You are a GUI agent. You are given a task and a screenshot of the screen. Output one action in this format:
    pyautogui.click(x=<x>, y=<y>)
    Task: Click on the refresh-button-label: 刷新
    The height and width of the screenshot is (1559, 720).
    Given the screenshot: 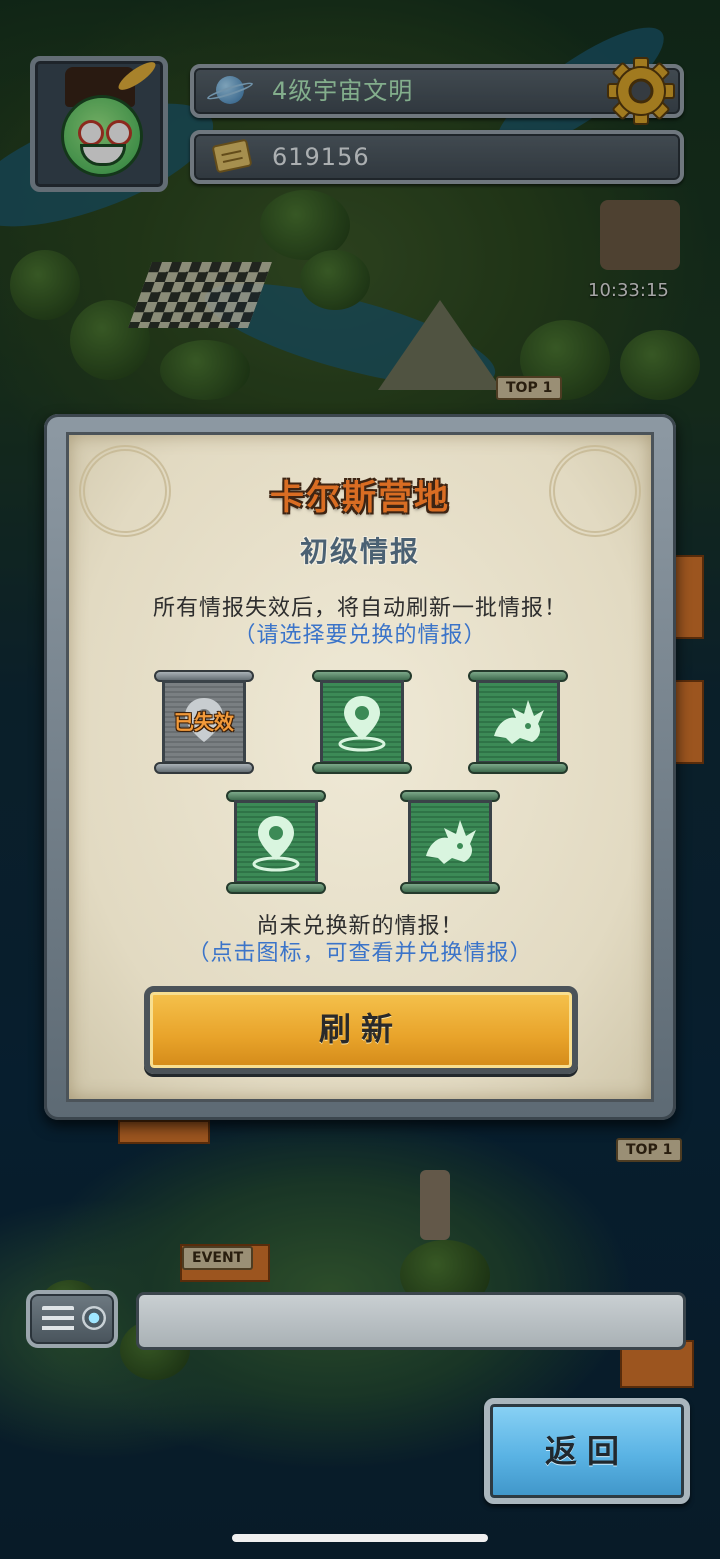 What is the action you would take?
    pyautogui.click(x=360, y=1029)
    